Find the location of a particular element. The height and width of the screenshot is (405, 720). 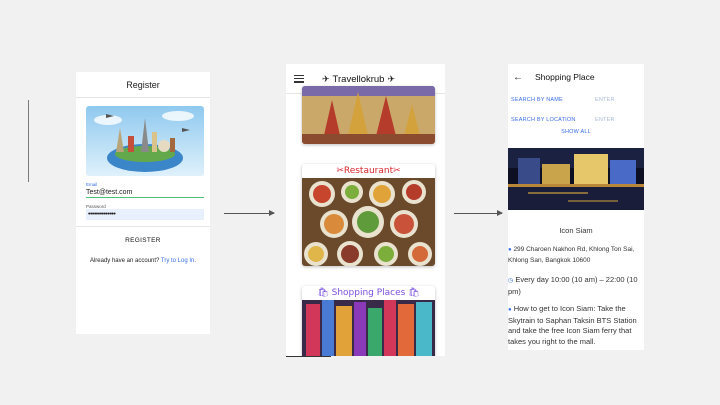

search-by-name-button: SEARCH BY NAME is located at coordinates (553, 100).